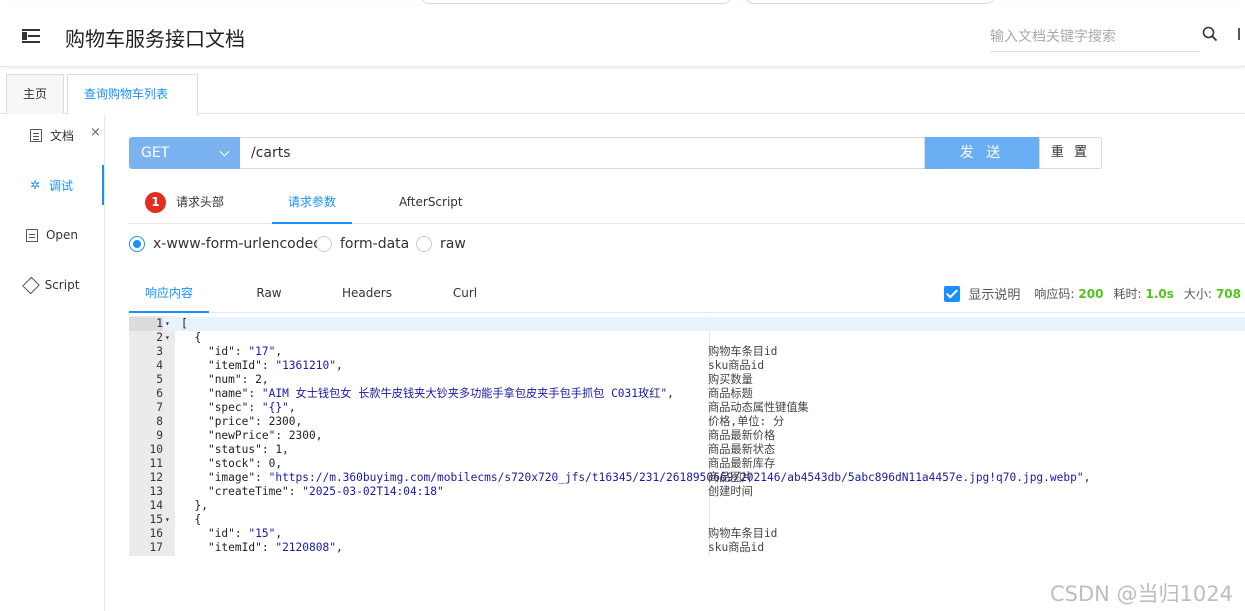 The height and width of the screenshot is (611, 1245). What do you see at coordinates (736, 365) in the screenshot?
I see `field-description: sku商品id` at bounding box center [736, 365].